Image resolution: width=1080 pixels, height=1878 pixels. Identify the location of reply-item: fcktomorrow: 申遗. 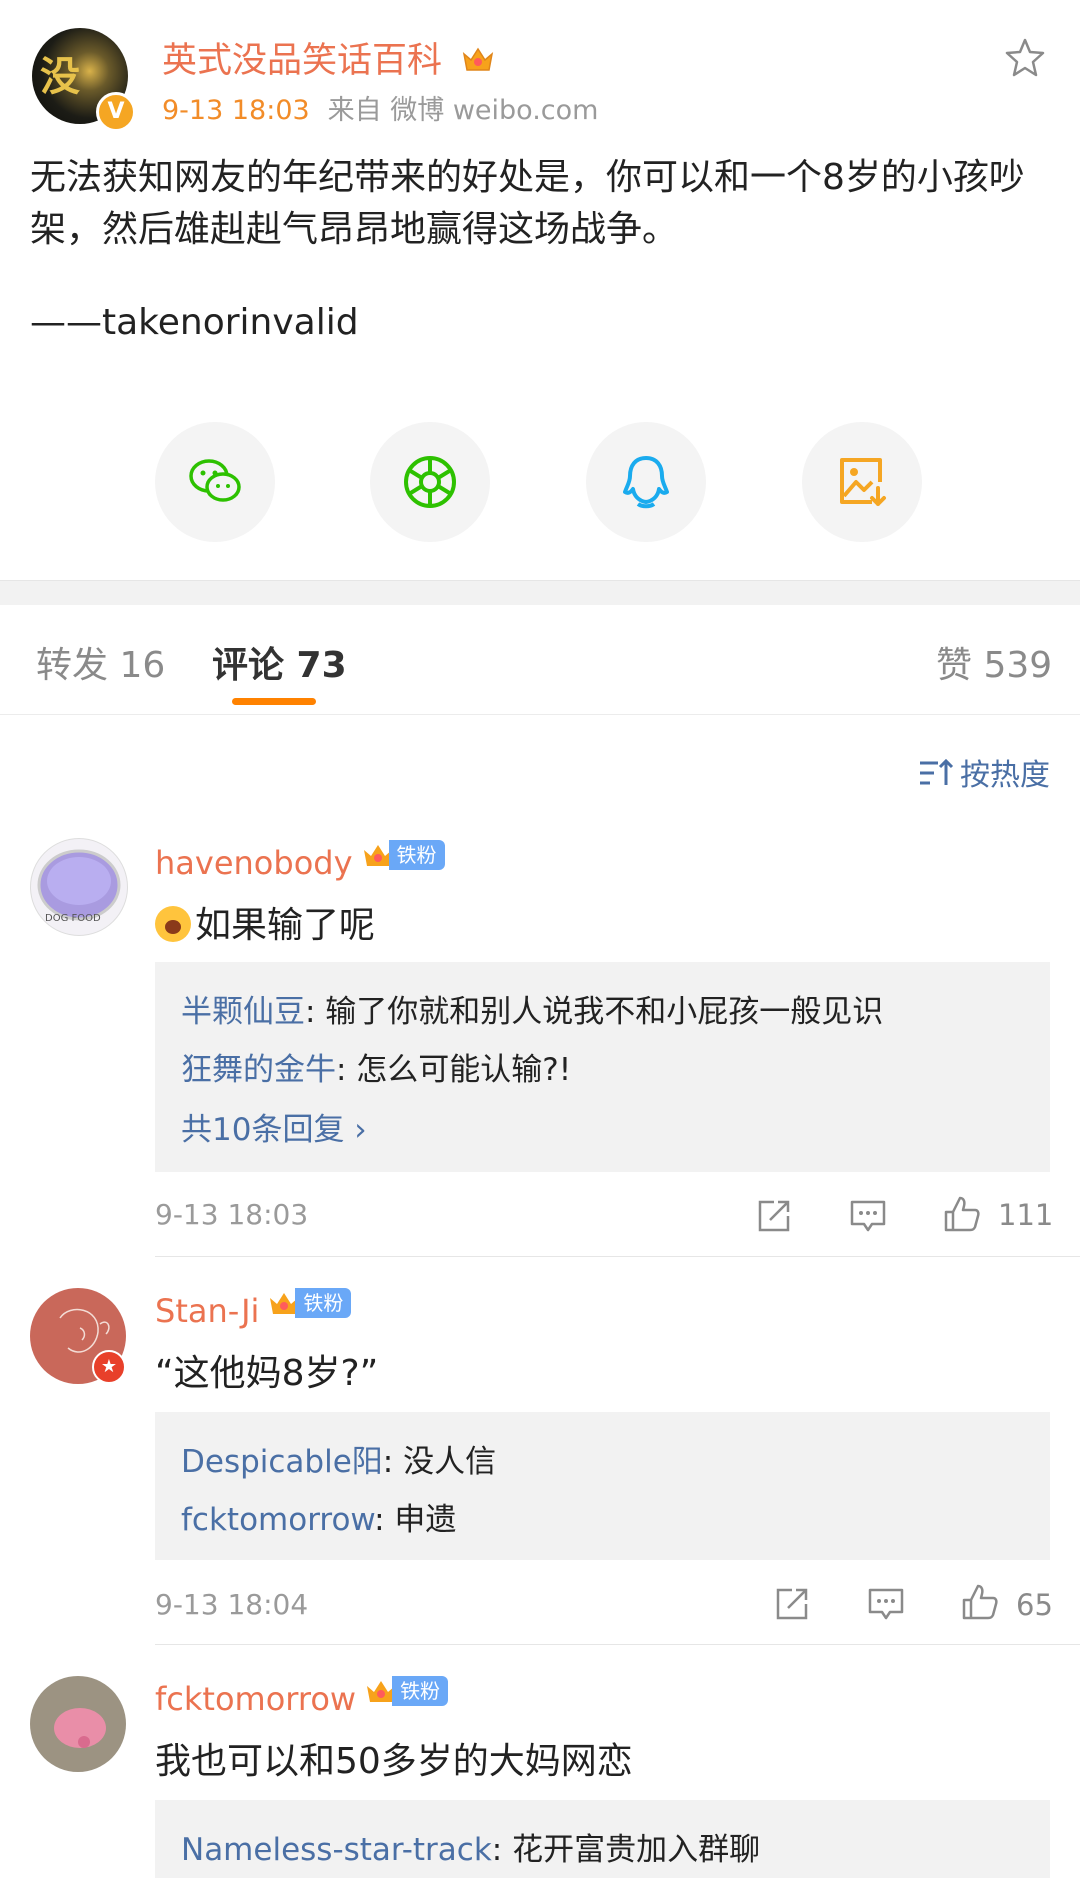
(318, 1516).